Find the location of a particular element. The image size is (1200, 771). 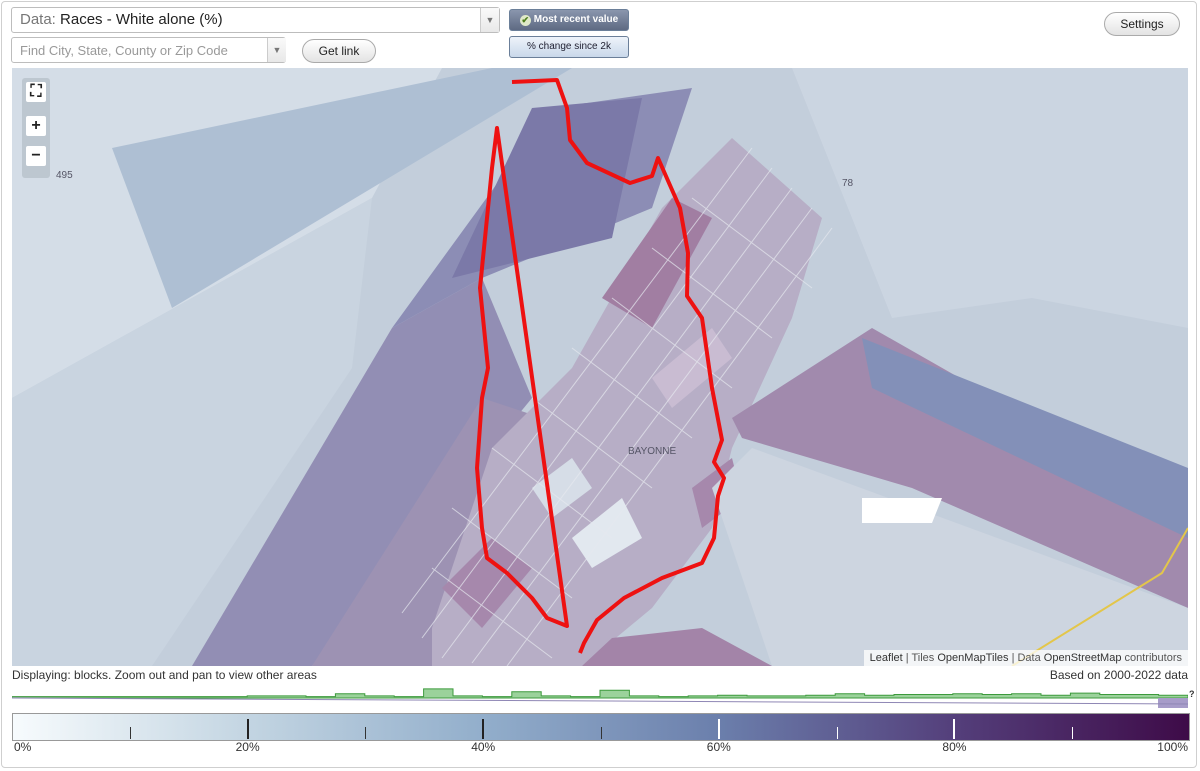

get-link-button: Get link is located at coordinates (339, 51).